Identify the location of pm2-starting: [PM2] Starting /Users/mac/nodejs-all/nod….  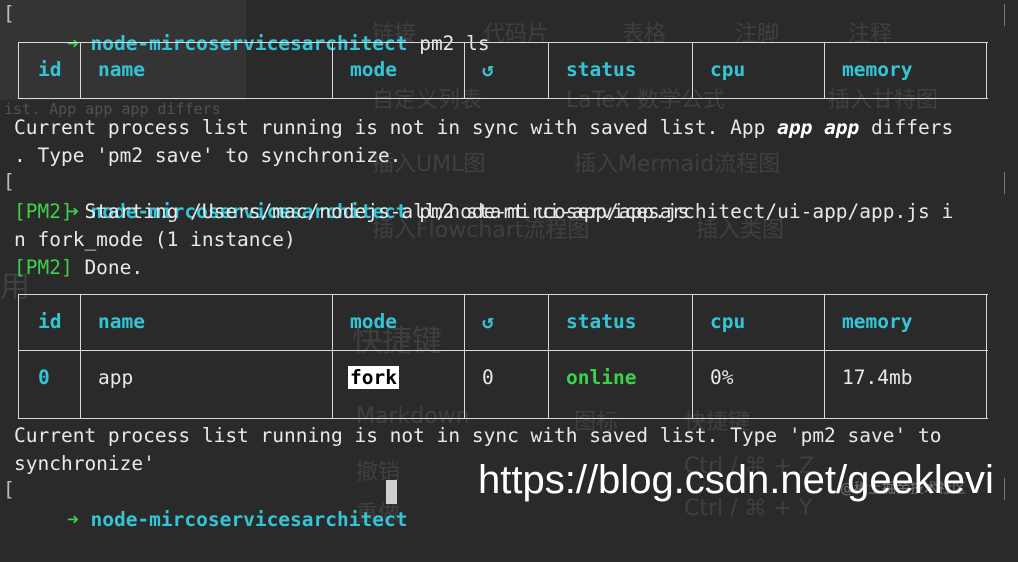
(483, 212).